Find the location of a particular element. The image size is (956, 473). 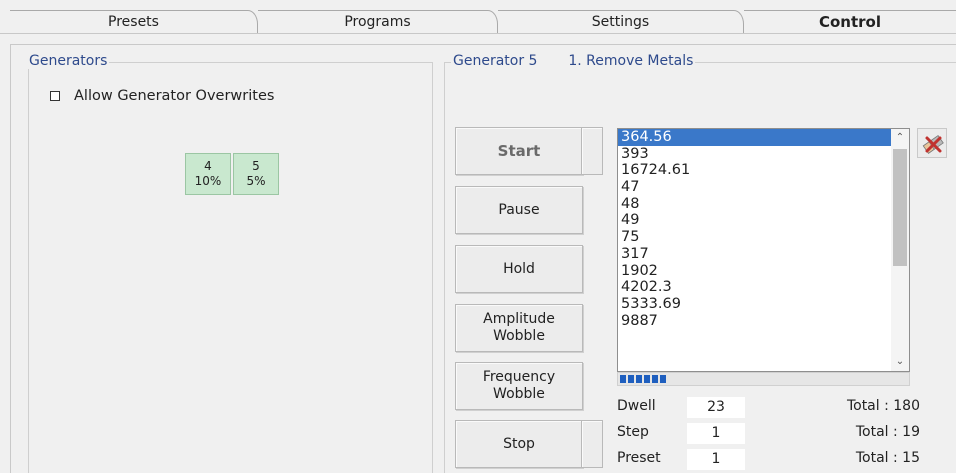

scroll-thumb is located at coordinates (900, 207).